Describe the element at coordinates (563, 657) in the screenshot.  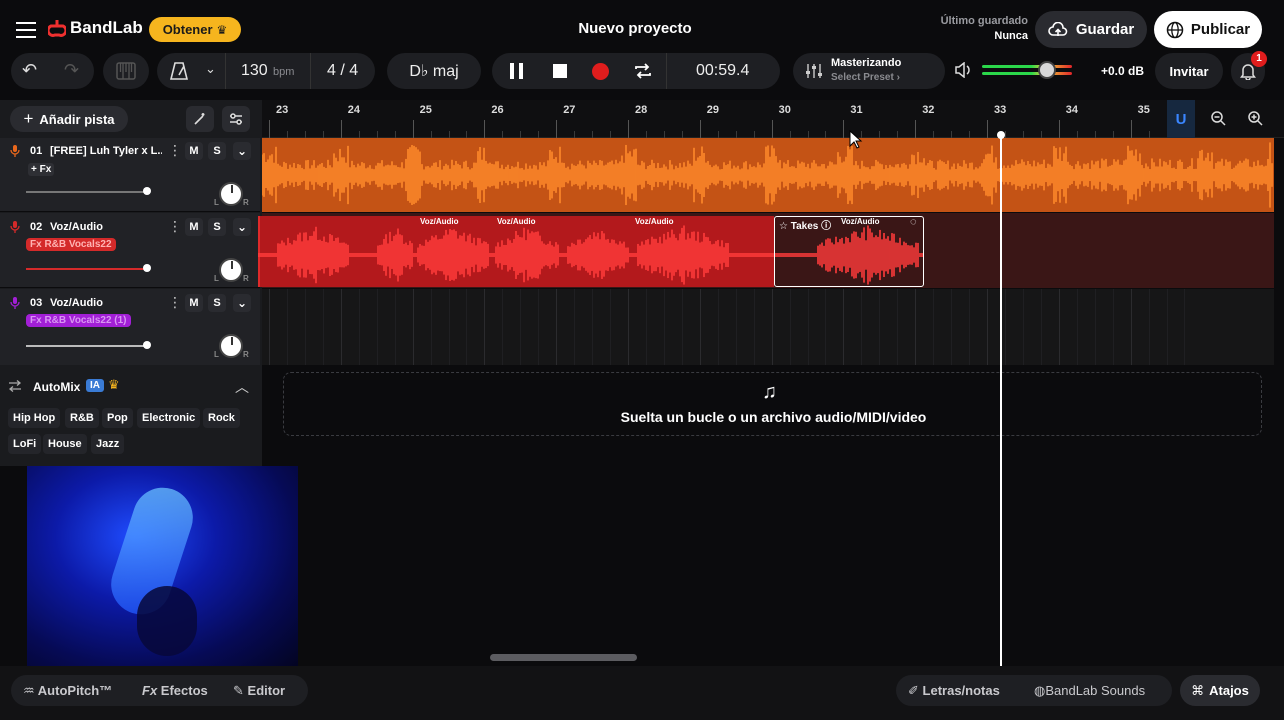
I see `horizontal-scrollbar` at that location.